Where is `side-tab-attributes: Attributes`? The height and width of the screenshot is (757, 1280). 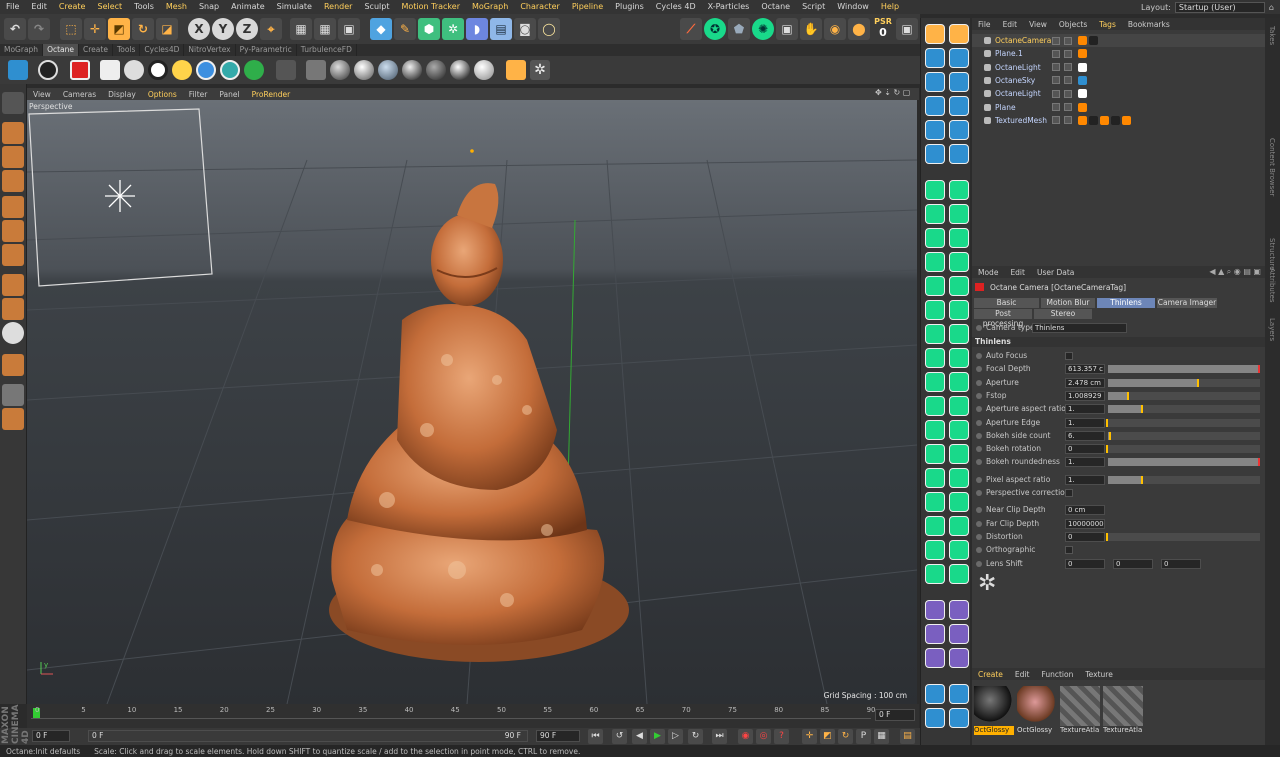 side-tab-attributes: Attributes is located at coordinates (1272, 285).